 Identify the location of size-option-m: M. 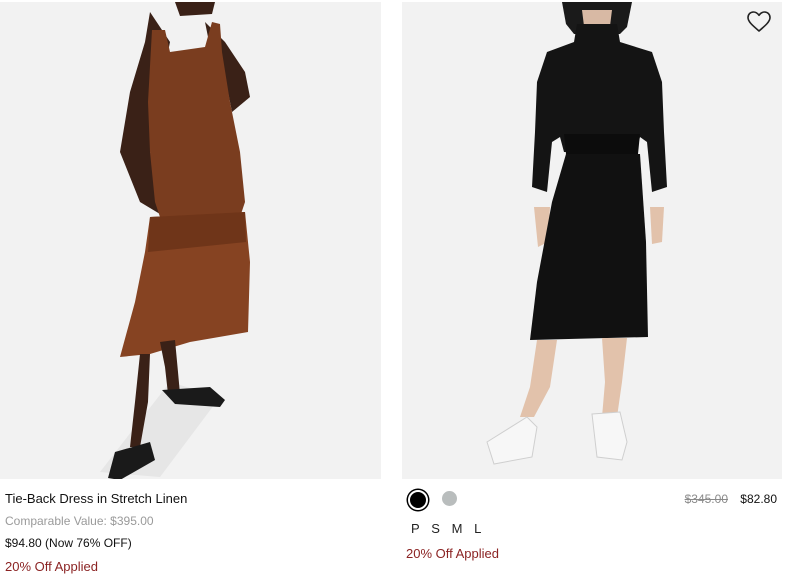
(457, 528).